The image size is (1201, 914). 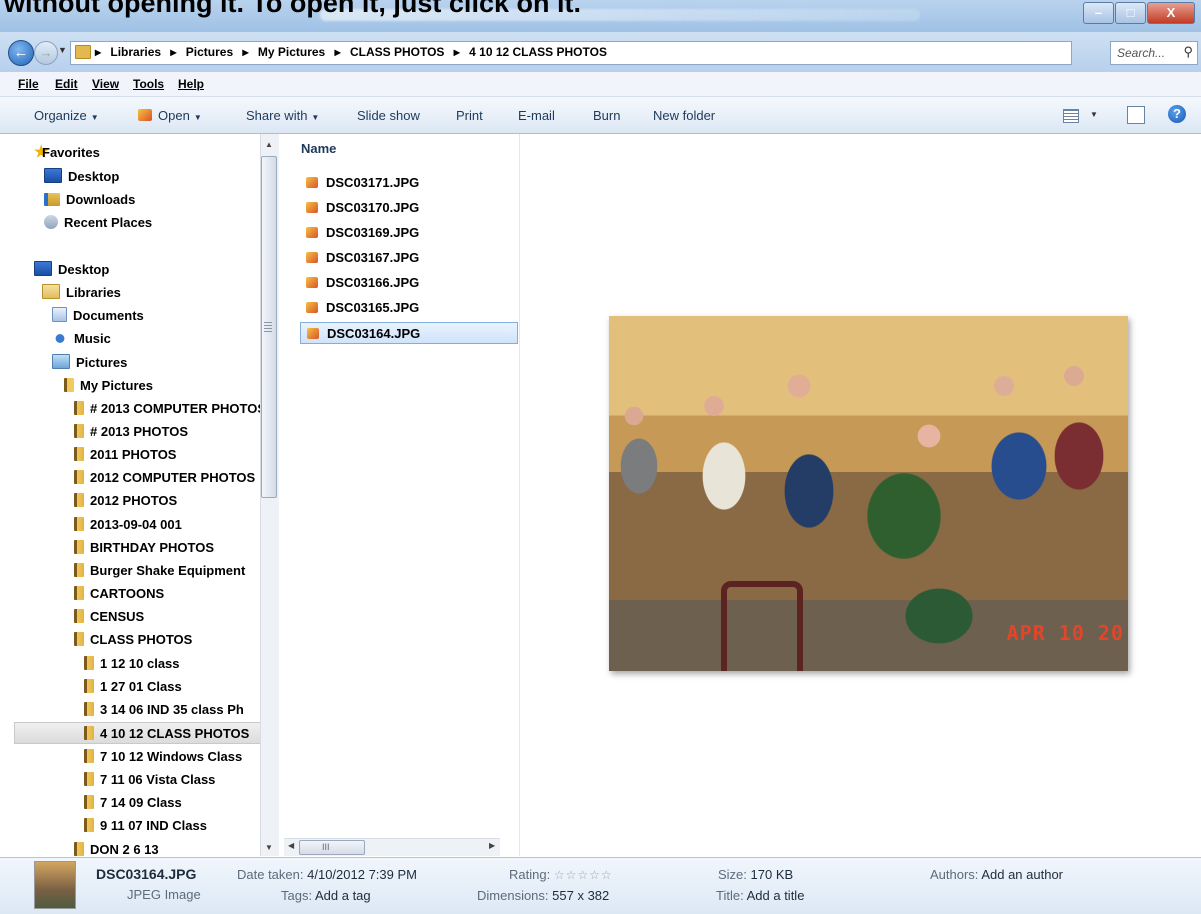 What do you see at coordinates (119, 594) in the screenshot?
I see `tree-item-folder: CARTOONS` at bounding box center [119, 594].